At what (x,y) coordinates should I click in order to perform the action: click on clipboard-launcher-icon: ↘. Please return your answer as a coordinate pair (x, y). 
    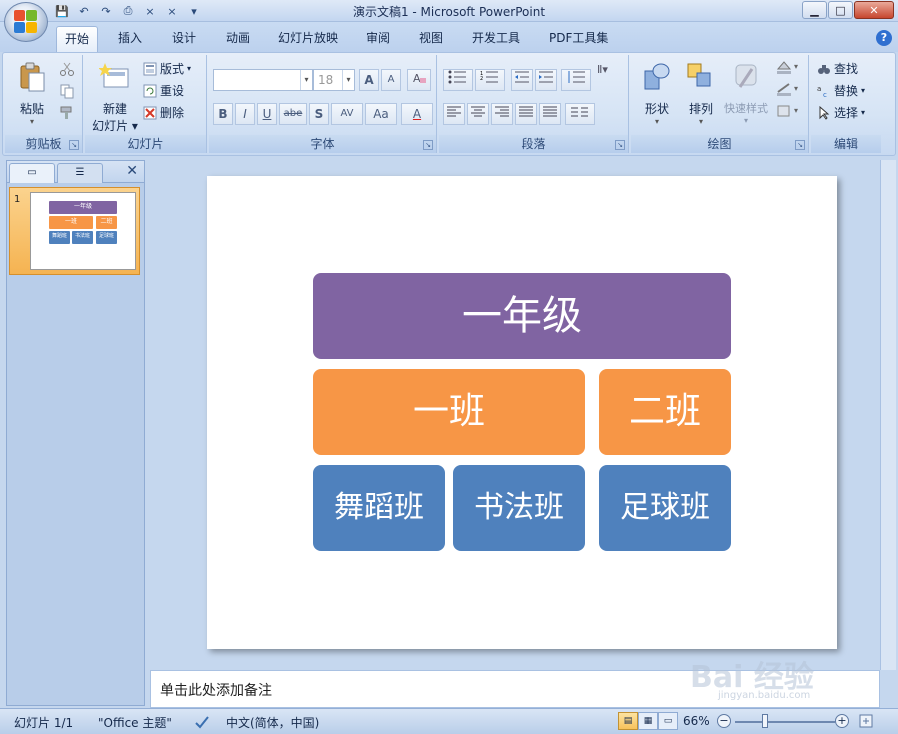
    Looking at the image, I should click on (74, 145).